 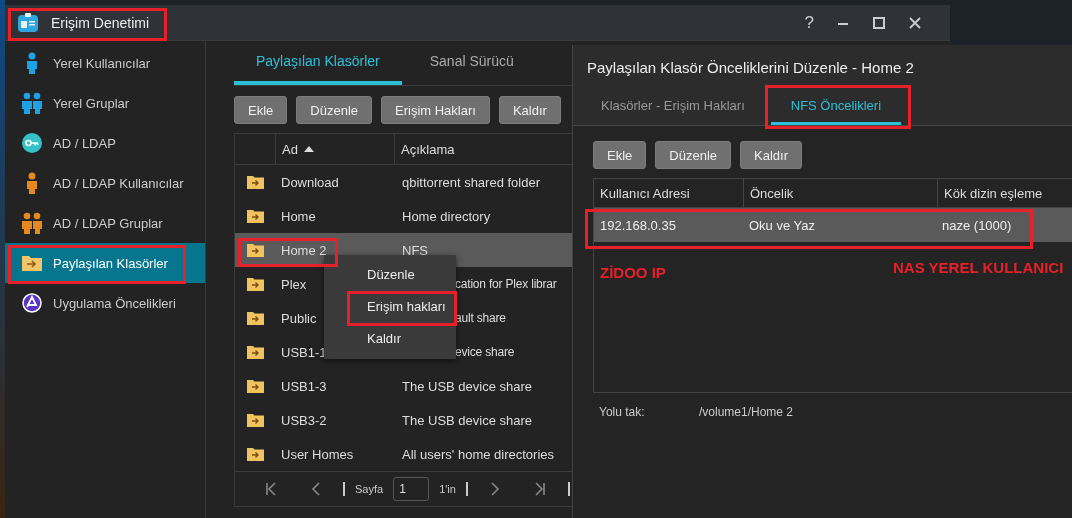 I want to click on folder-name: Home, so click(x=298, y=216).